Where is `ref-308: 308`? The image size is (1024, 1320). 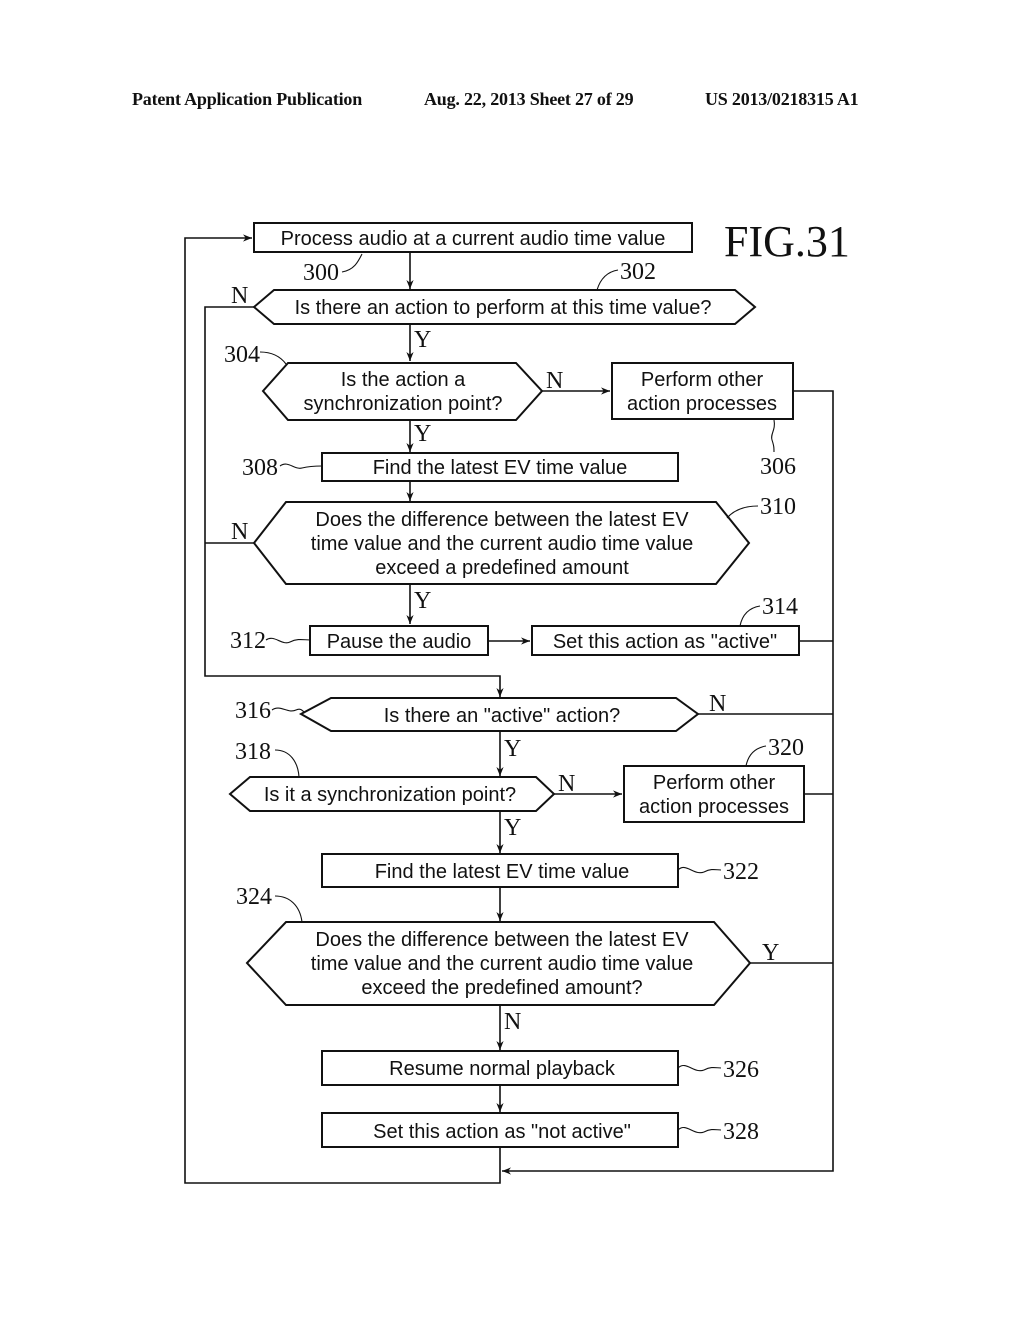
ref-308: 308 is located at coordinates (260, 468).